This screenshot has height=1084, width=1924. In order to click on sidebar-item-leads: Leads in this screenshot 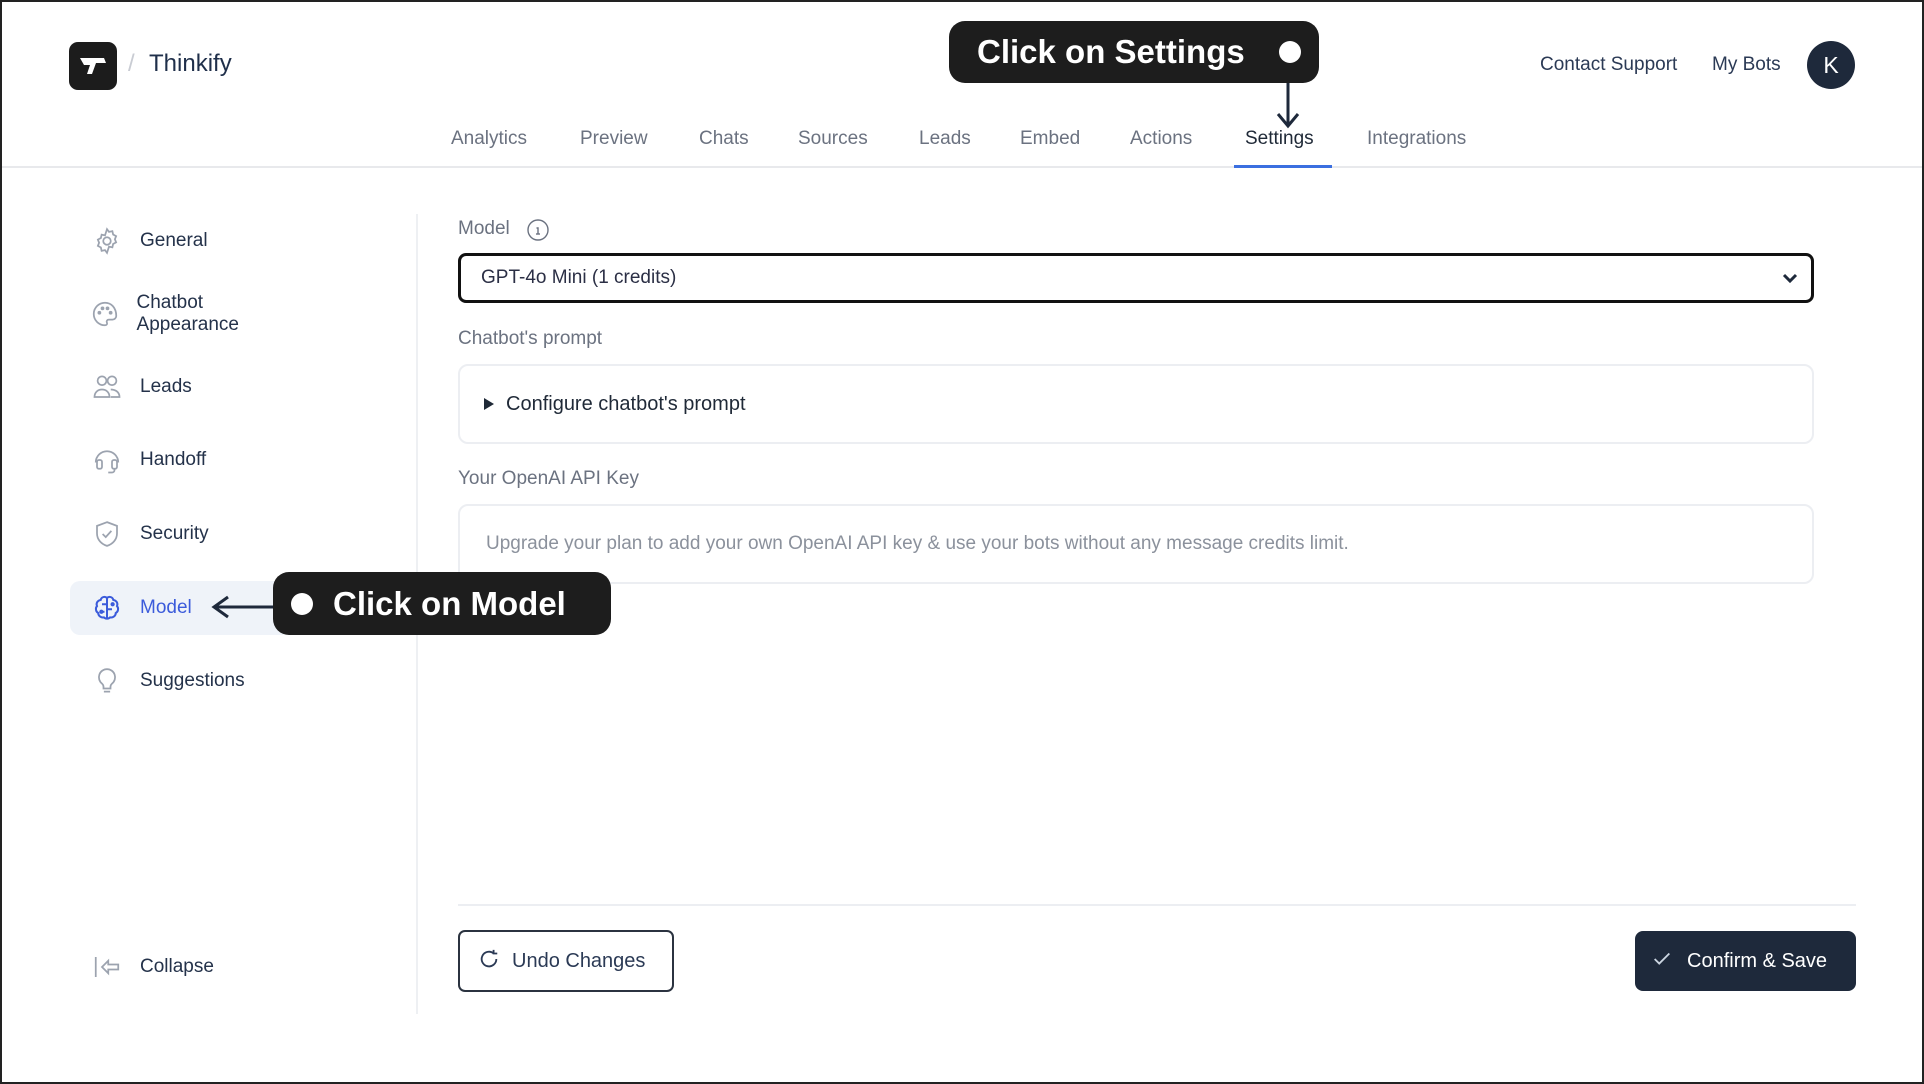, I will do `click(181, 387)`.